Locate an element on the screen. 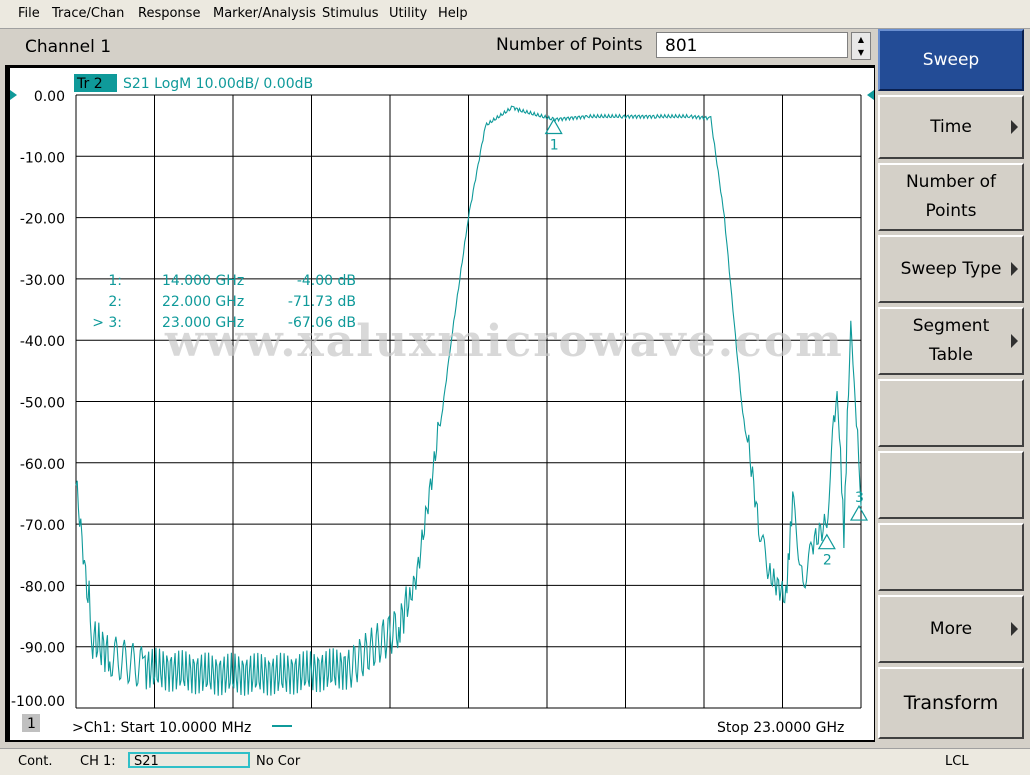  y-tick-label: -100.00 is located at coordinates (38, 702).